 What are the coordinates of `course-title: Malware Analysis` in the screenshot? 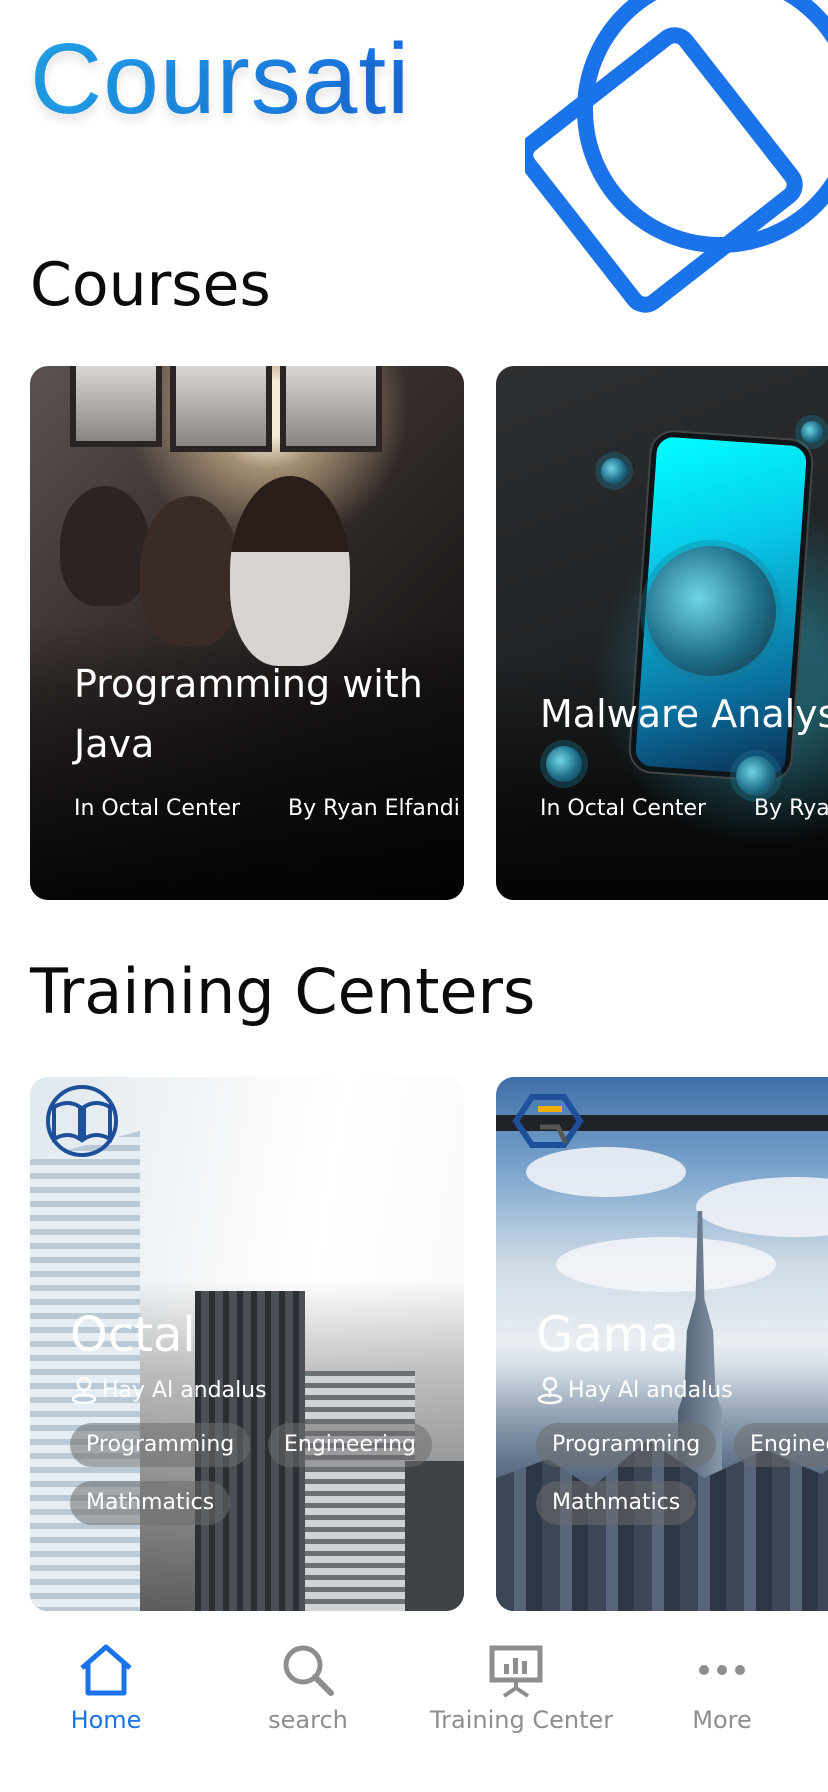 It's located at (684, 714).